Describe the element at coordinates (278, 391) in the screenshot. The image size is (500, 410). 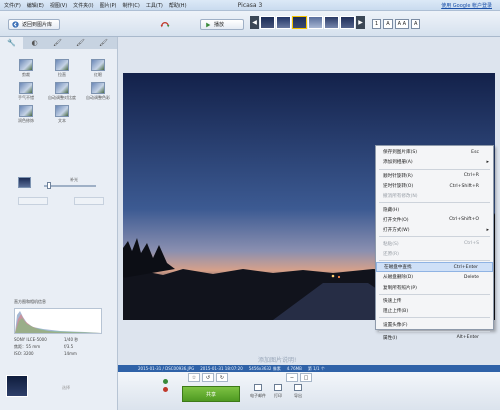
I see `print-button: 打印` at that location.